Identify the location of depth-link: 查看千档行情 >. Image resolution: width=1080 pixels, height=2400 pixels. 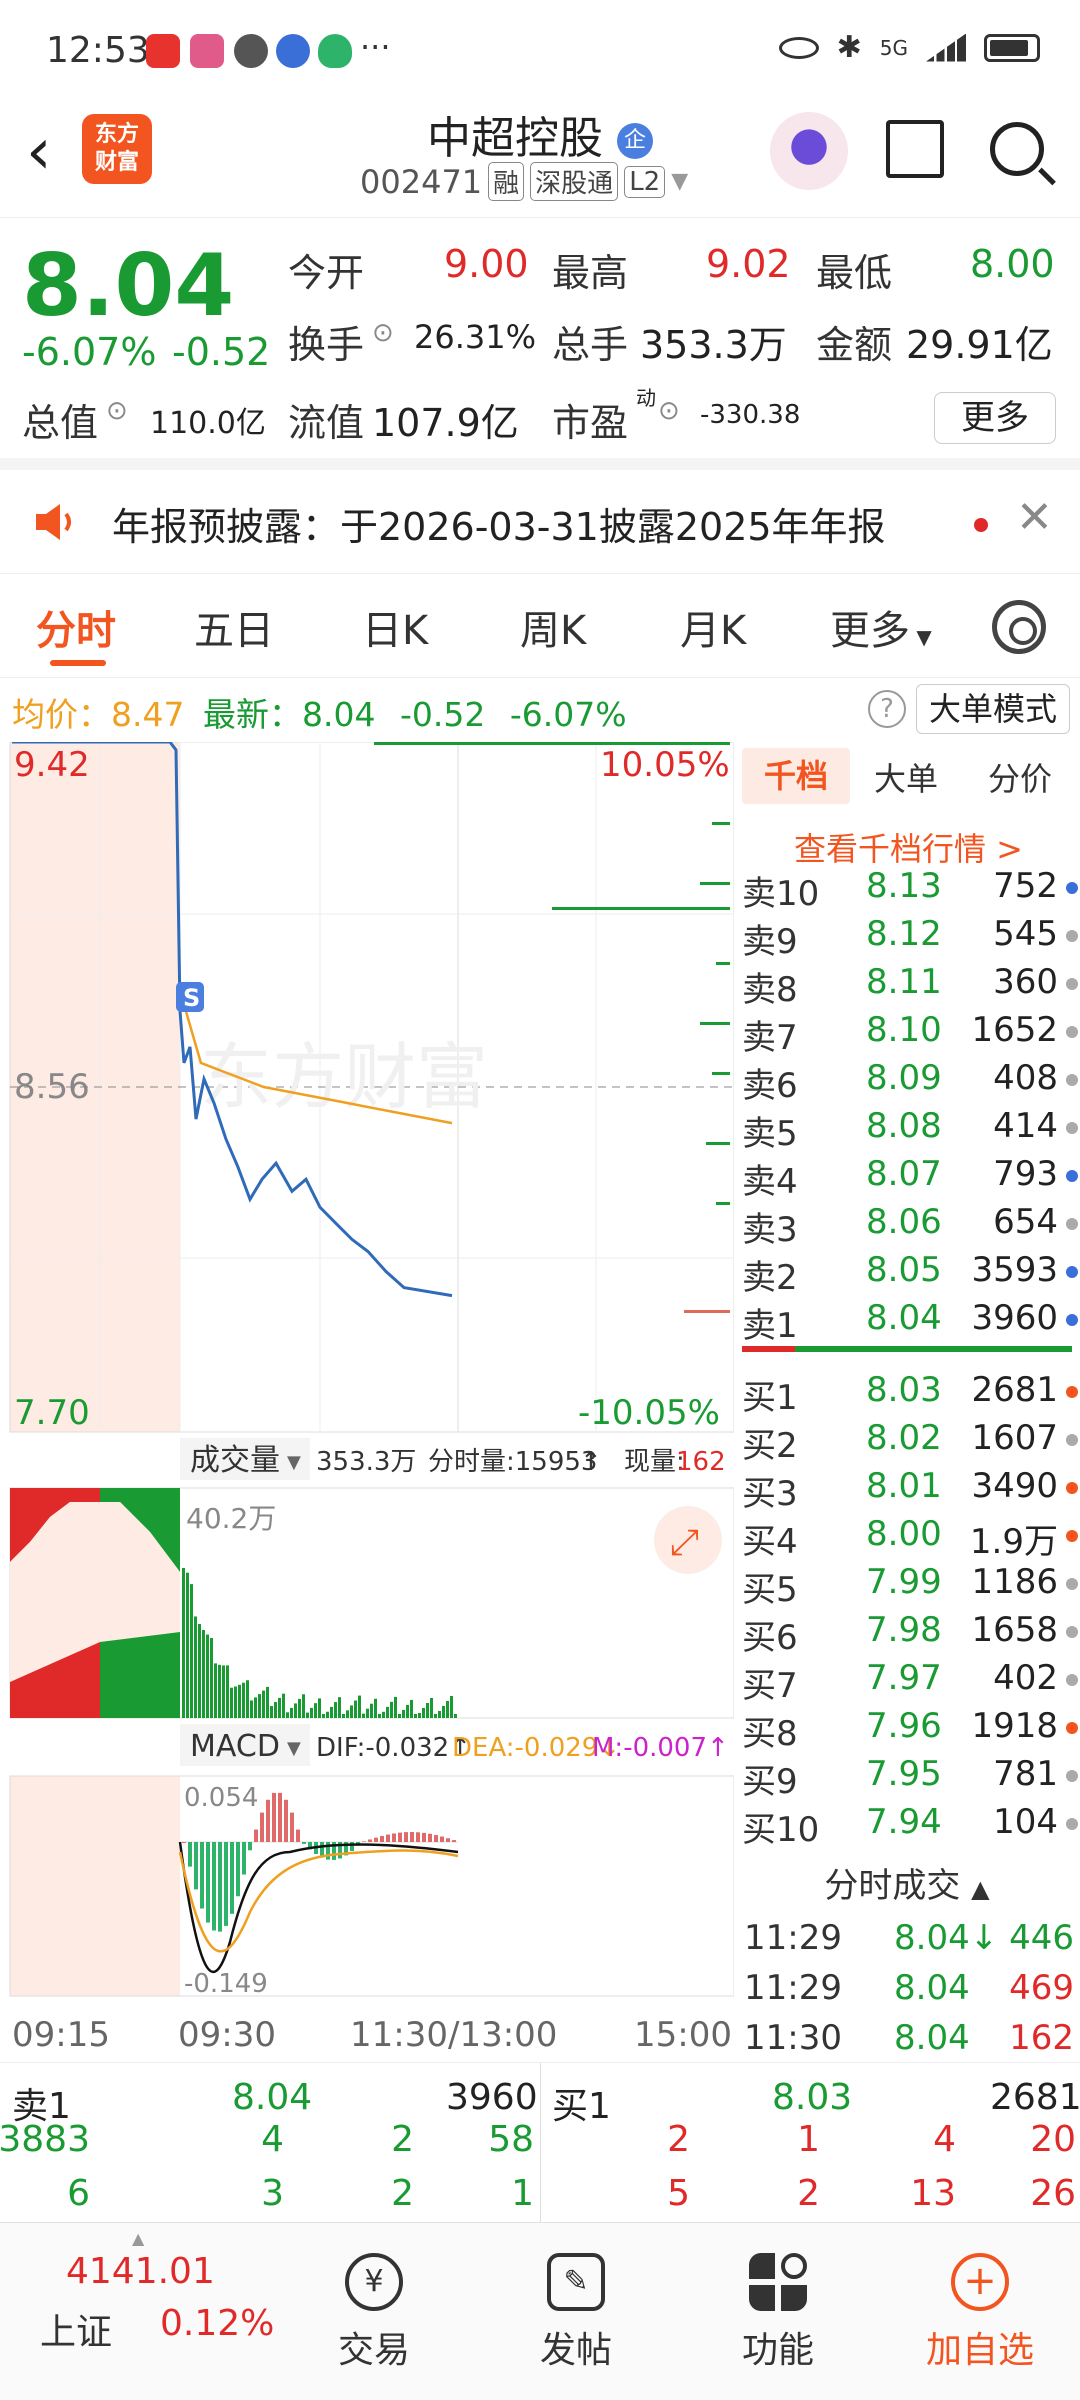
(908, 847).